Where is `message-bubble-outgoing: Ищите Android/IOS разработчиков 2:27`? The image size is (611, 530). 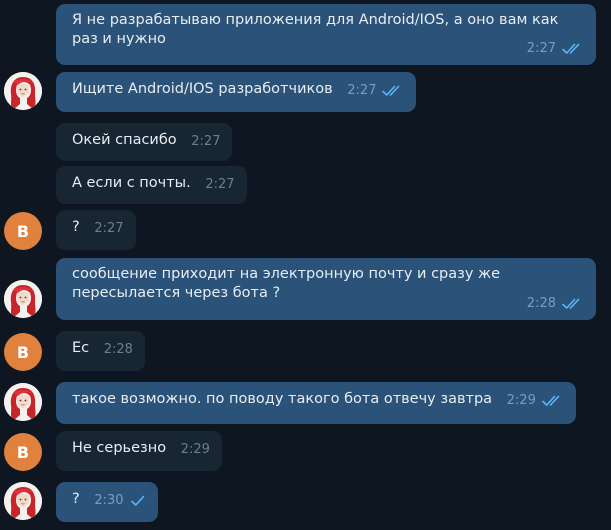
message-bubble-outgoing: Ищите Android/IOS разработчиков 2:27 is located at coordinates (236, 92).